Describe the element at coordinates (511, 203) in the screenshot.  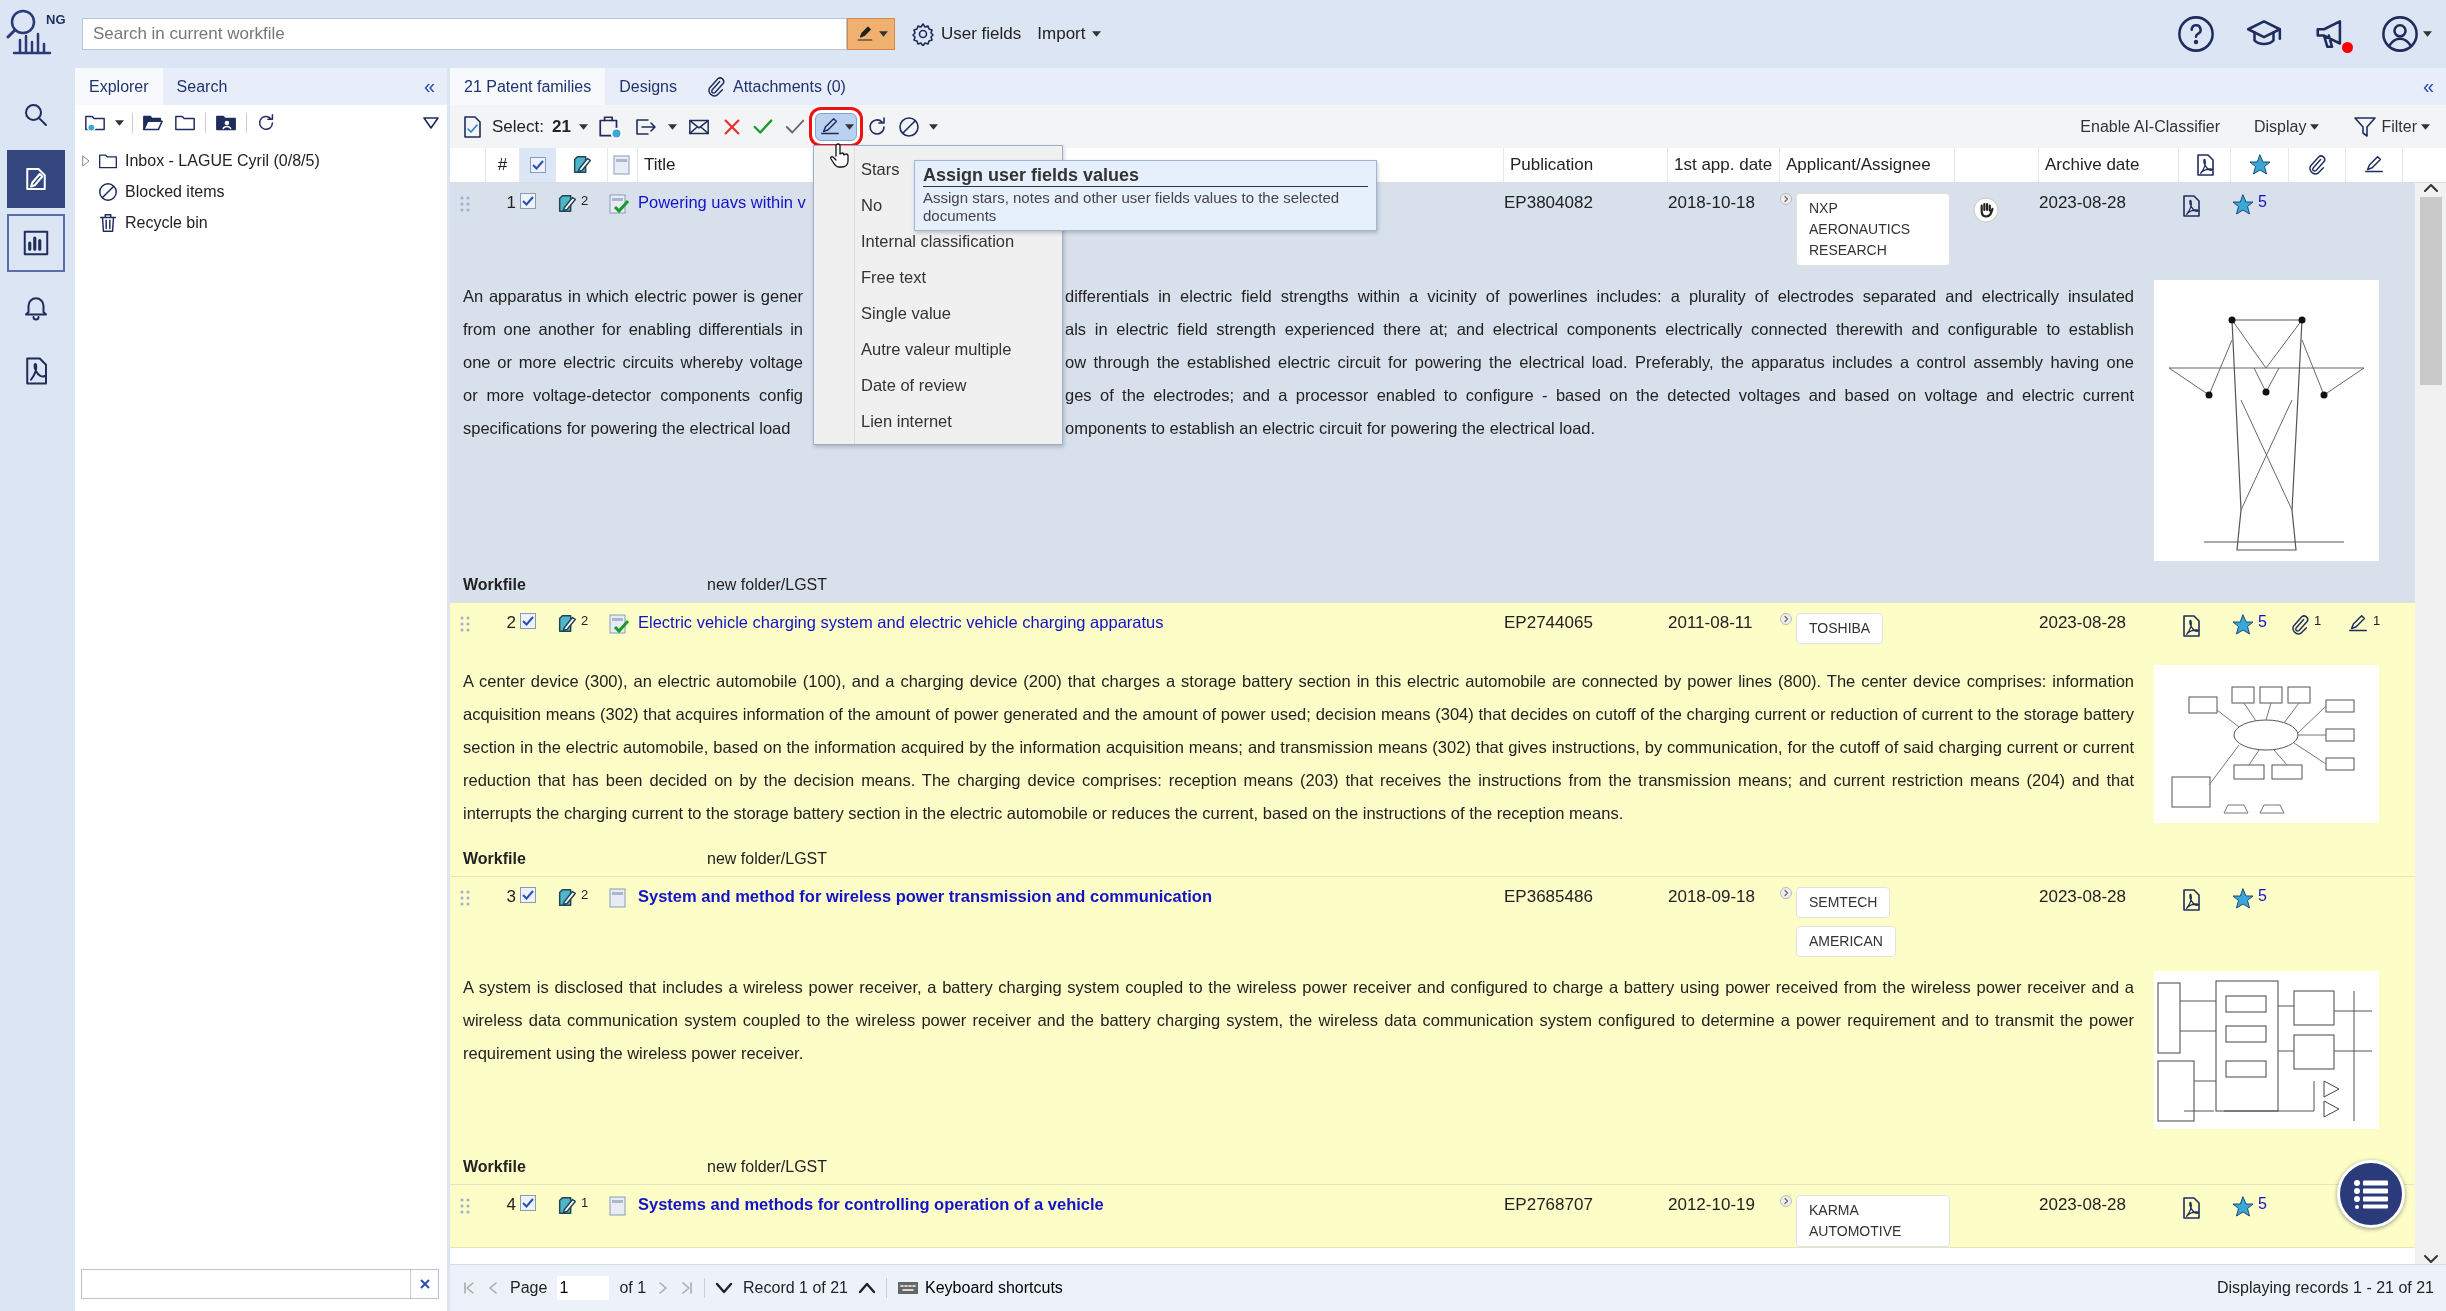
I see `row-number: 1` at that location.